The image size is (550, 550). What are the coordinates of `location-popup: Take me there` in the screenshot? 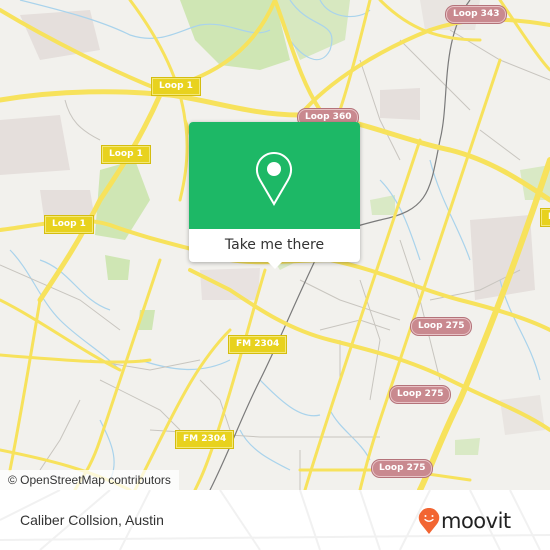 It's located at (274, 195).